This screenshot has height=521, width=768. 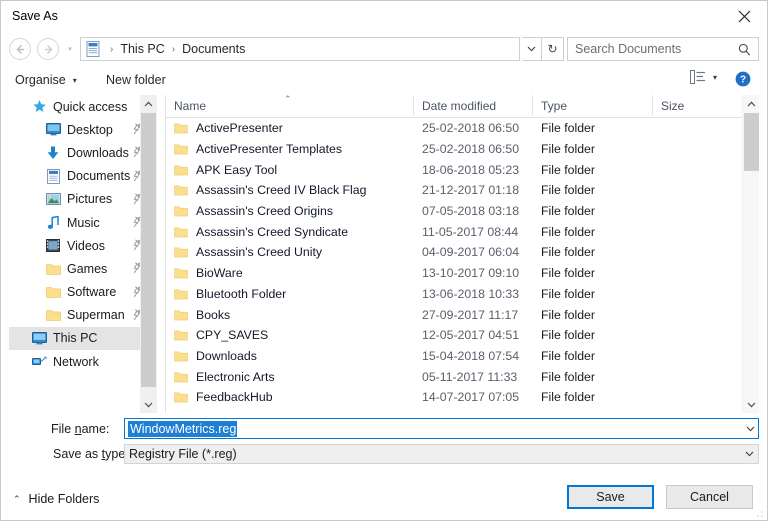 What do you see at coordinates (462, 169) in the screenshot?
I see `file-row: APK Easy Tool 18-06-2018 05:23 File folder` at bounding box center [462, 169].